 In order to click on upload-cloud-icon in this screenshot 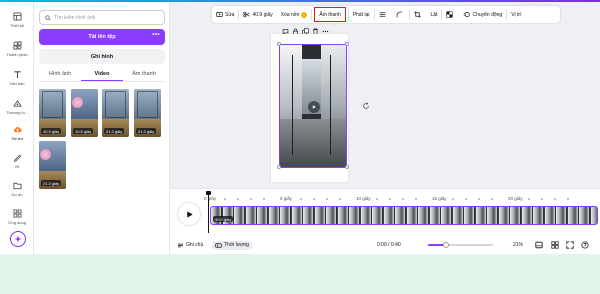, I will do `click(17, 130)`.